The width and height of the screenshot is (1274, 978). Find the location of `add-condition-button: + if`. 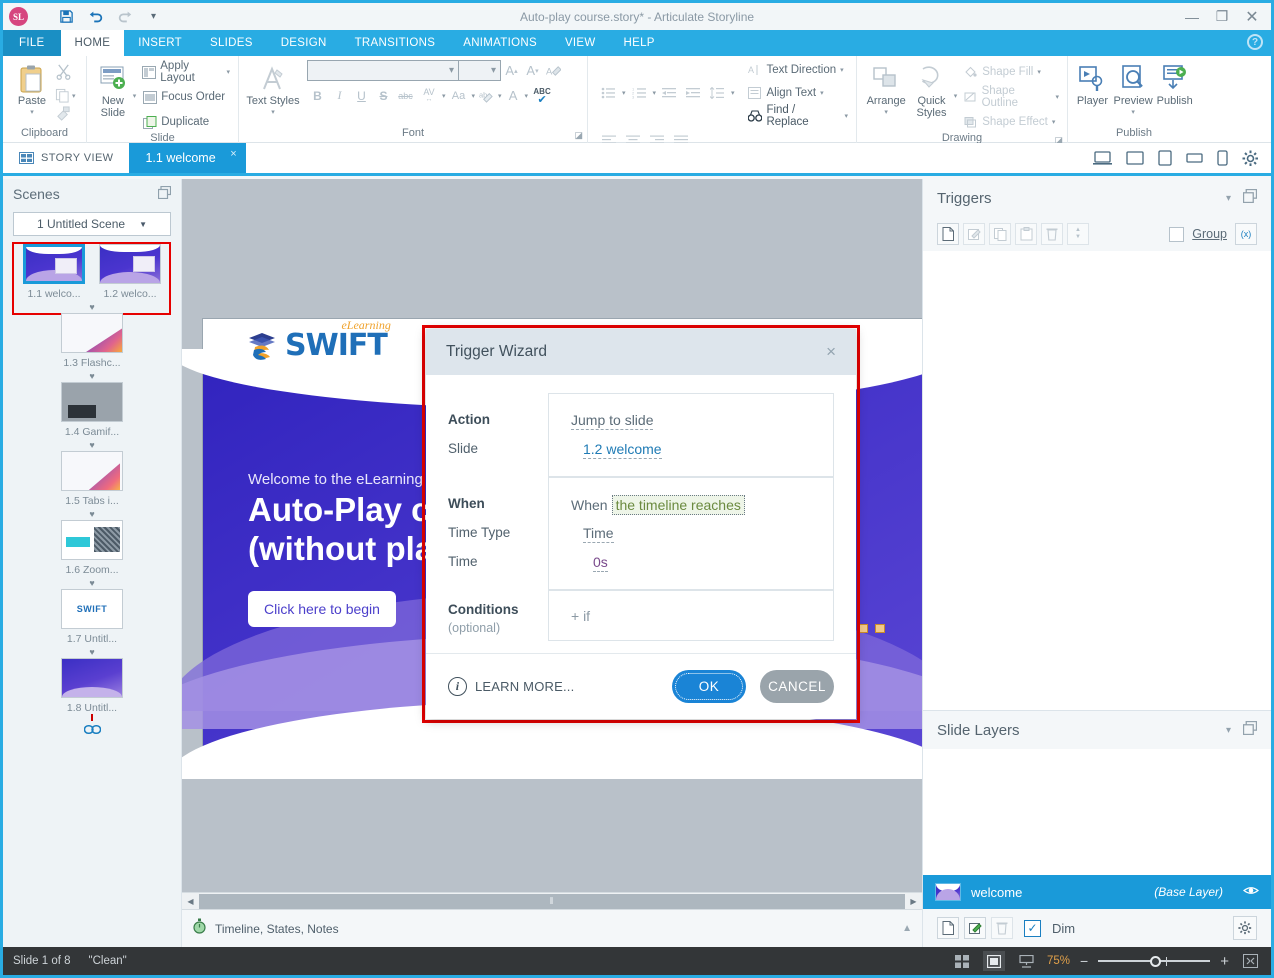

add-condition-button: + if is located at coordinates (691, 615).